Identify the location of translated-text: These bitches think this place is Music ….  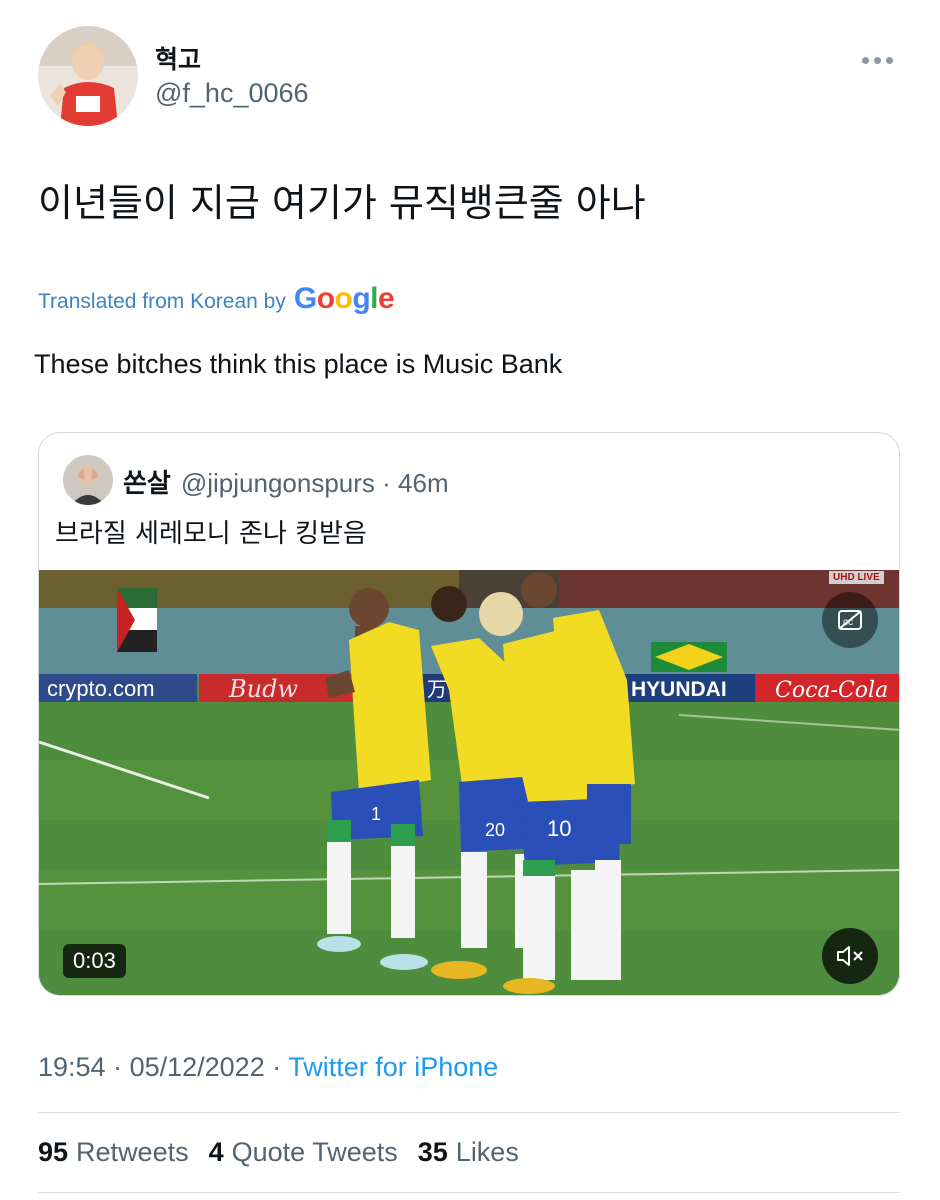
(298, 364).